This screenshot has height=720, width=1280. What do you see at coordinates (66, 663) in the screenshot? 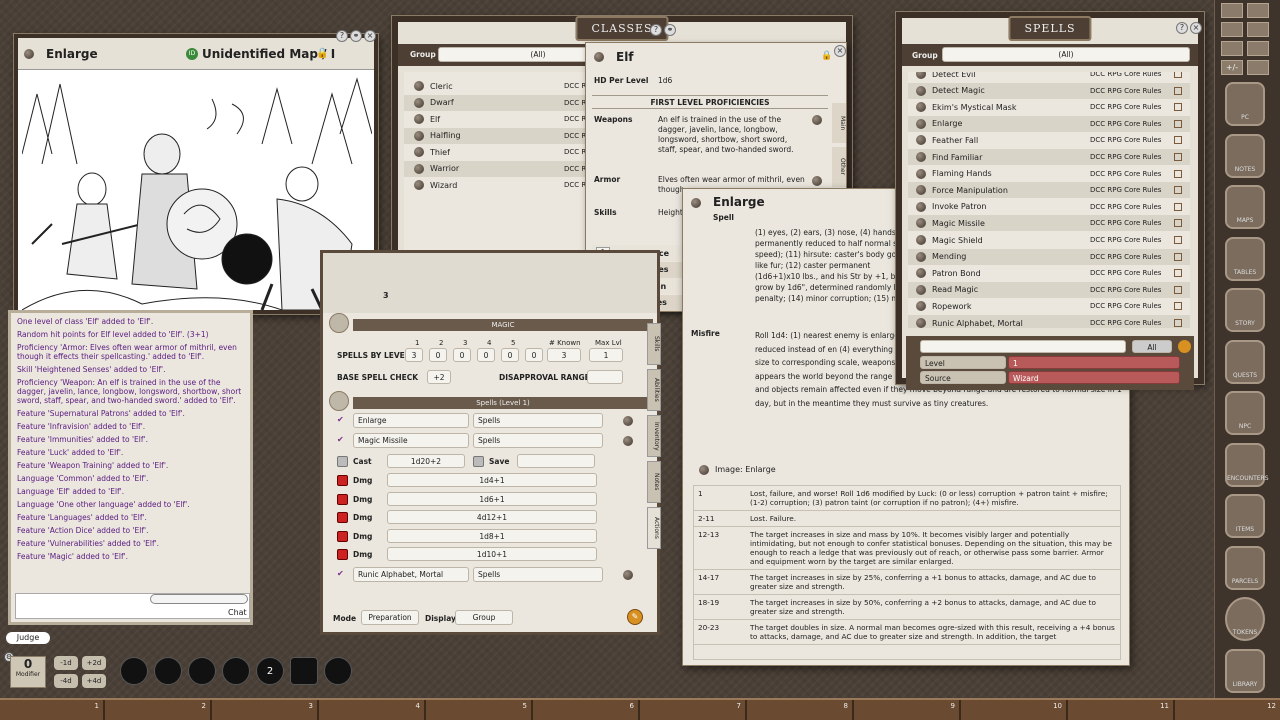
I see `mod-minus1: -1d` at bounding box center [66, 663].